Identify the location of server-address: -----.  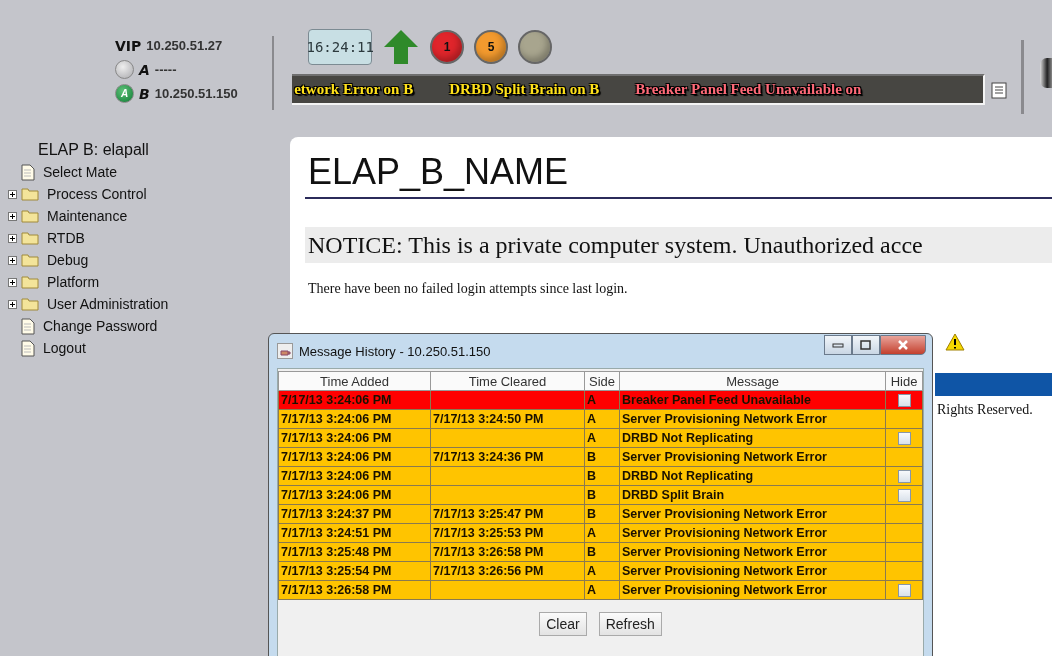
(165, 69).